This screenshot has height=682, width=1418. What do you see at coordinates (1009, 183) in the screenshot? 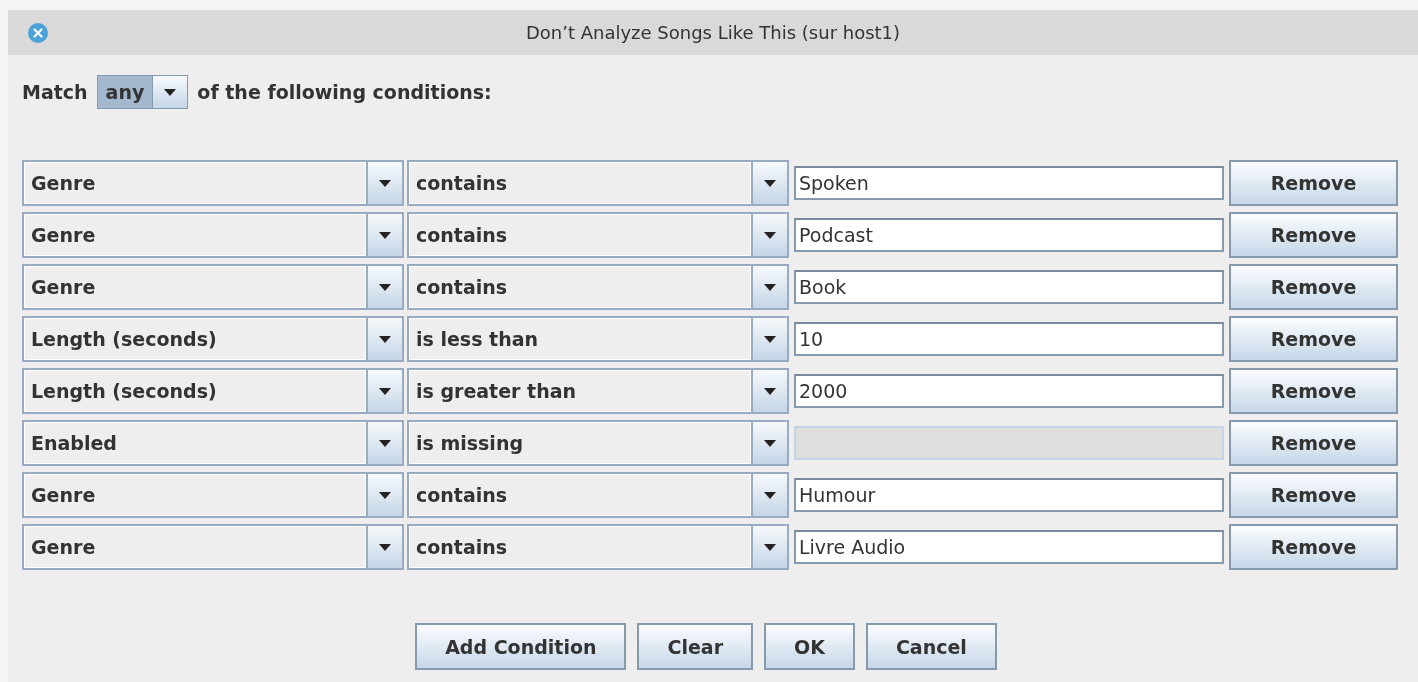
I see `value-field: Spoken` at bounding box center [1009, 183].